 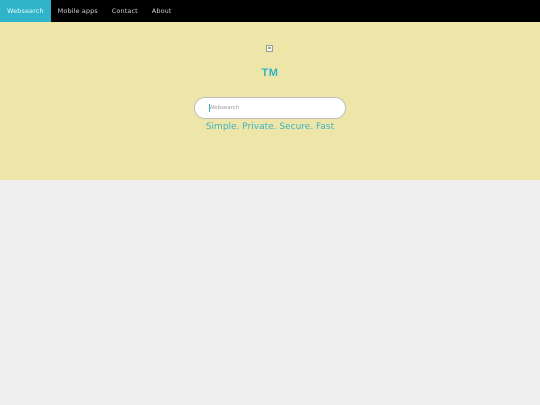 What do you see at coordinates (209, 108) in the screenshot?
I see `text-caret` at bounding box center [209, 108].